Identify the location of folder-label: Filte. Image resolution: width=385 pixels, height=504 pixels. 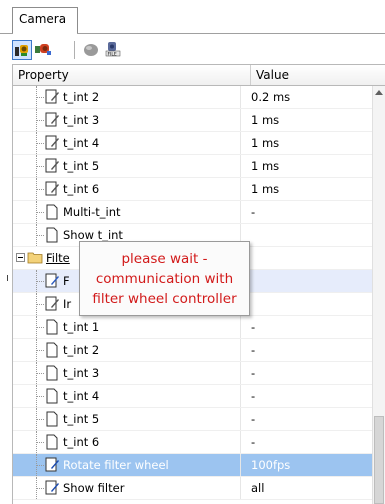
(58, 258).